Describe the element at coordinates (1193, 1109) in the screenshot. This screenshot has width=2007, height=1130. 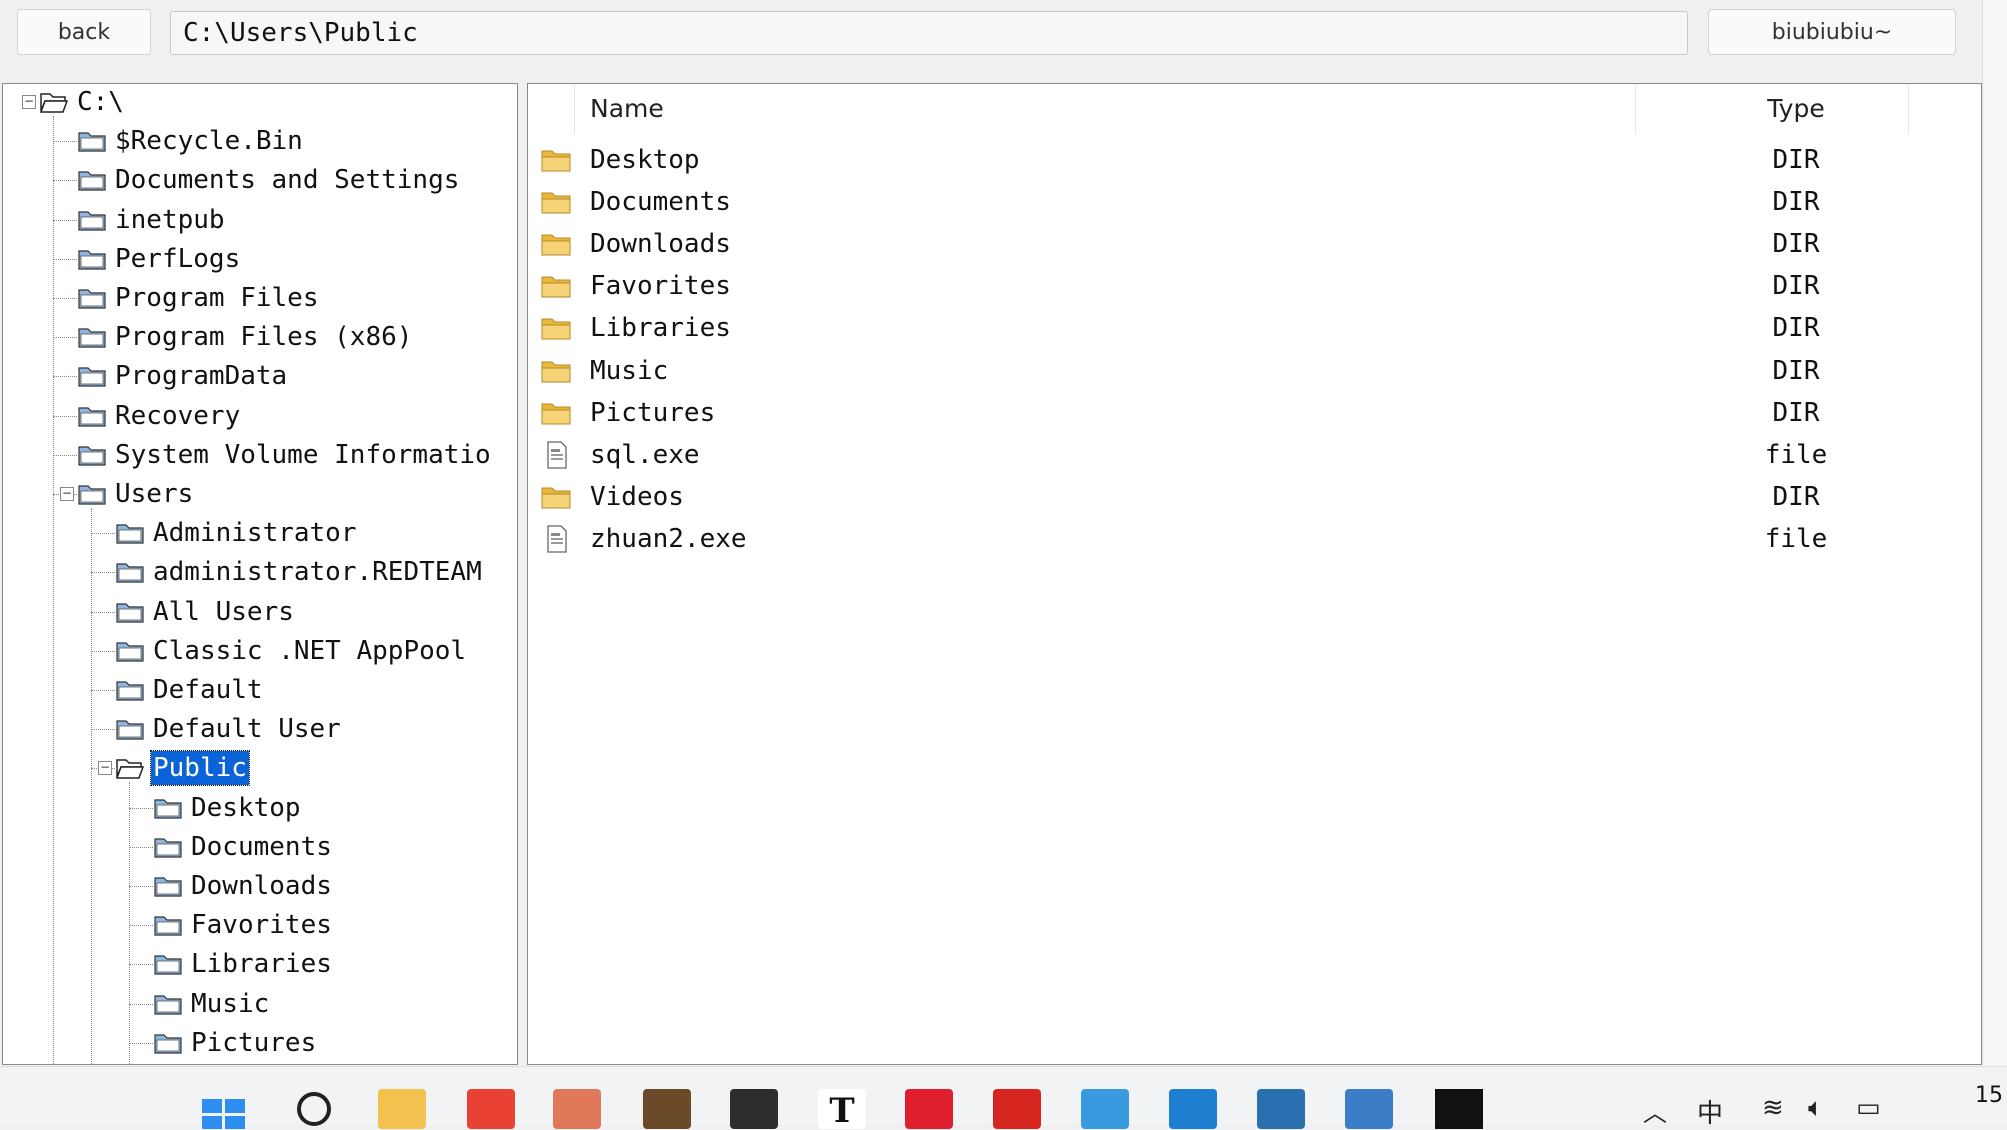
I see `vmware-icon` at that location.